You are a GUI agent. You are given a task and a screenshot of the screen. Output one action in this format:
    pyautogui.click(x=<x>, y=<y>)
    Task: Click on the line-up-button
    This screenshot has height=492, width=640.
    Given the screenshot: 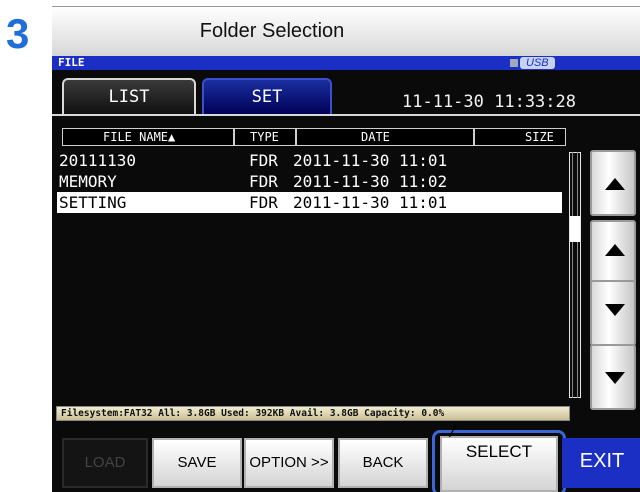 What is the action you would take?
    pyautogui.click(x=613, y=253)
    